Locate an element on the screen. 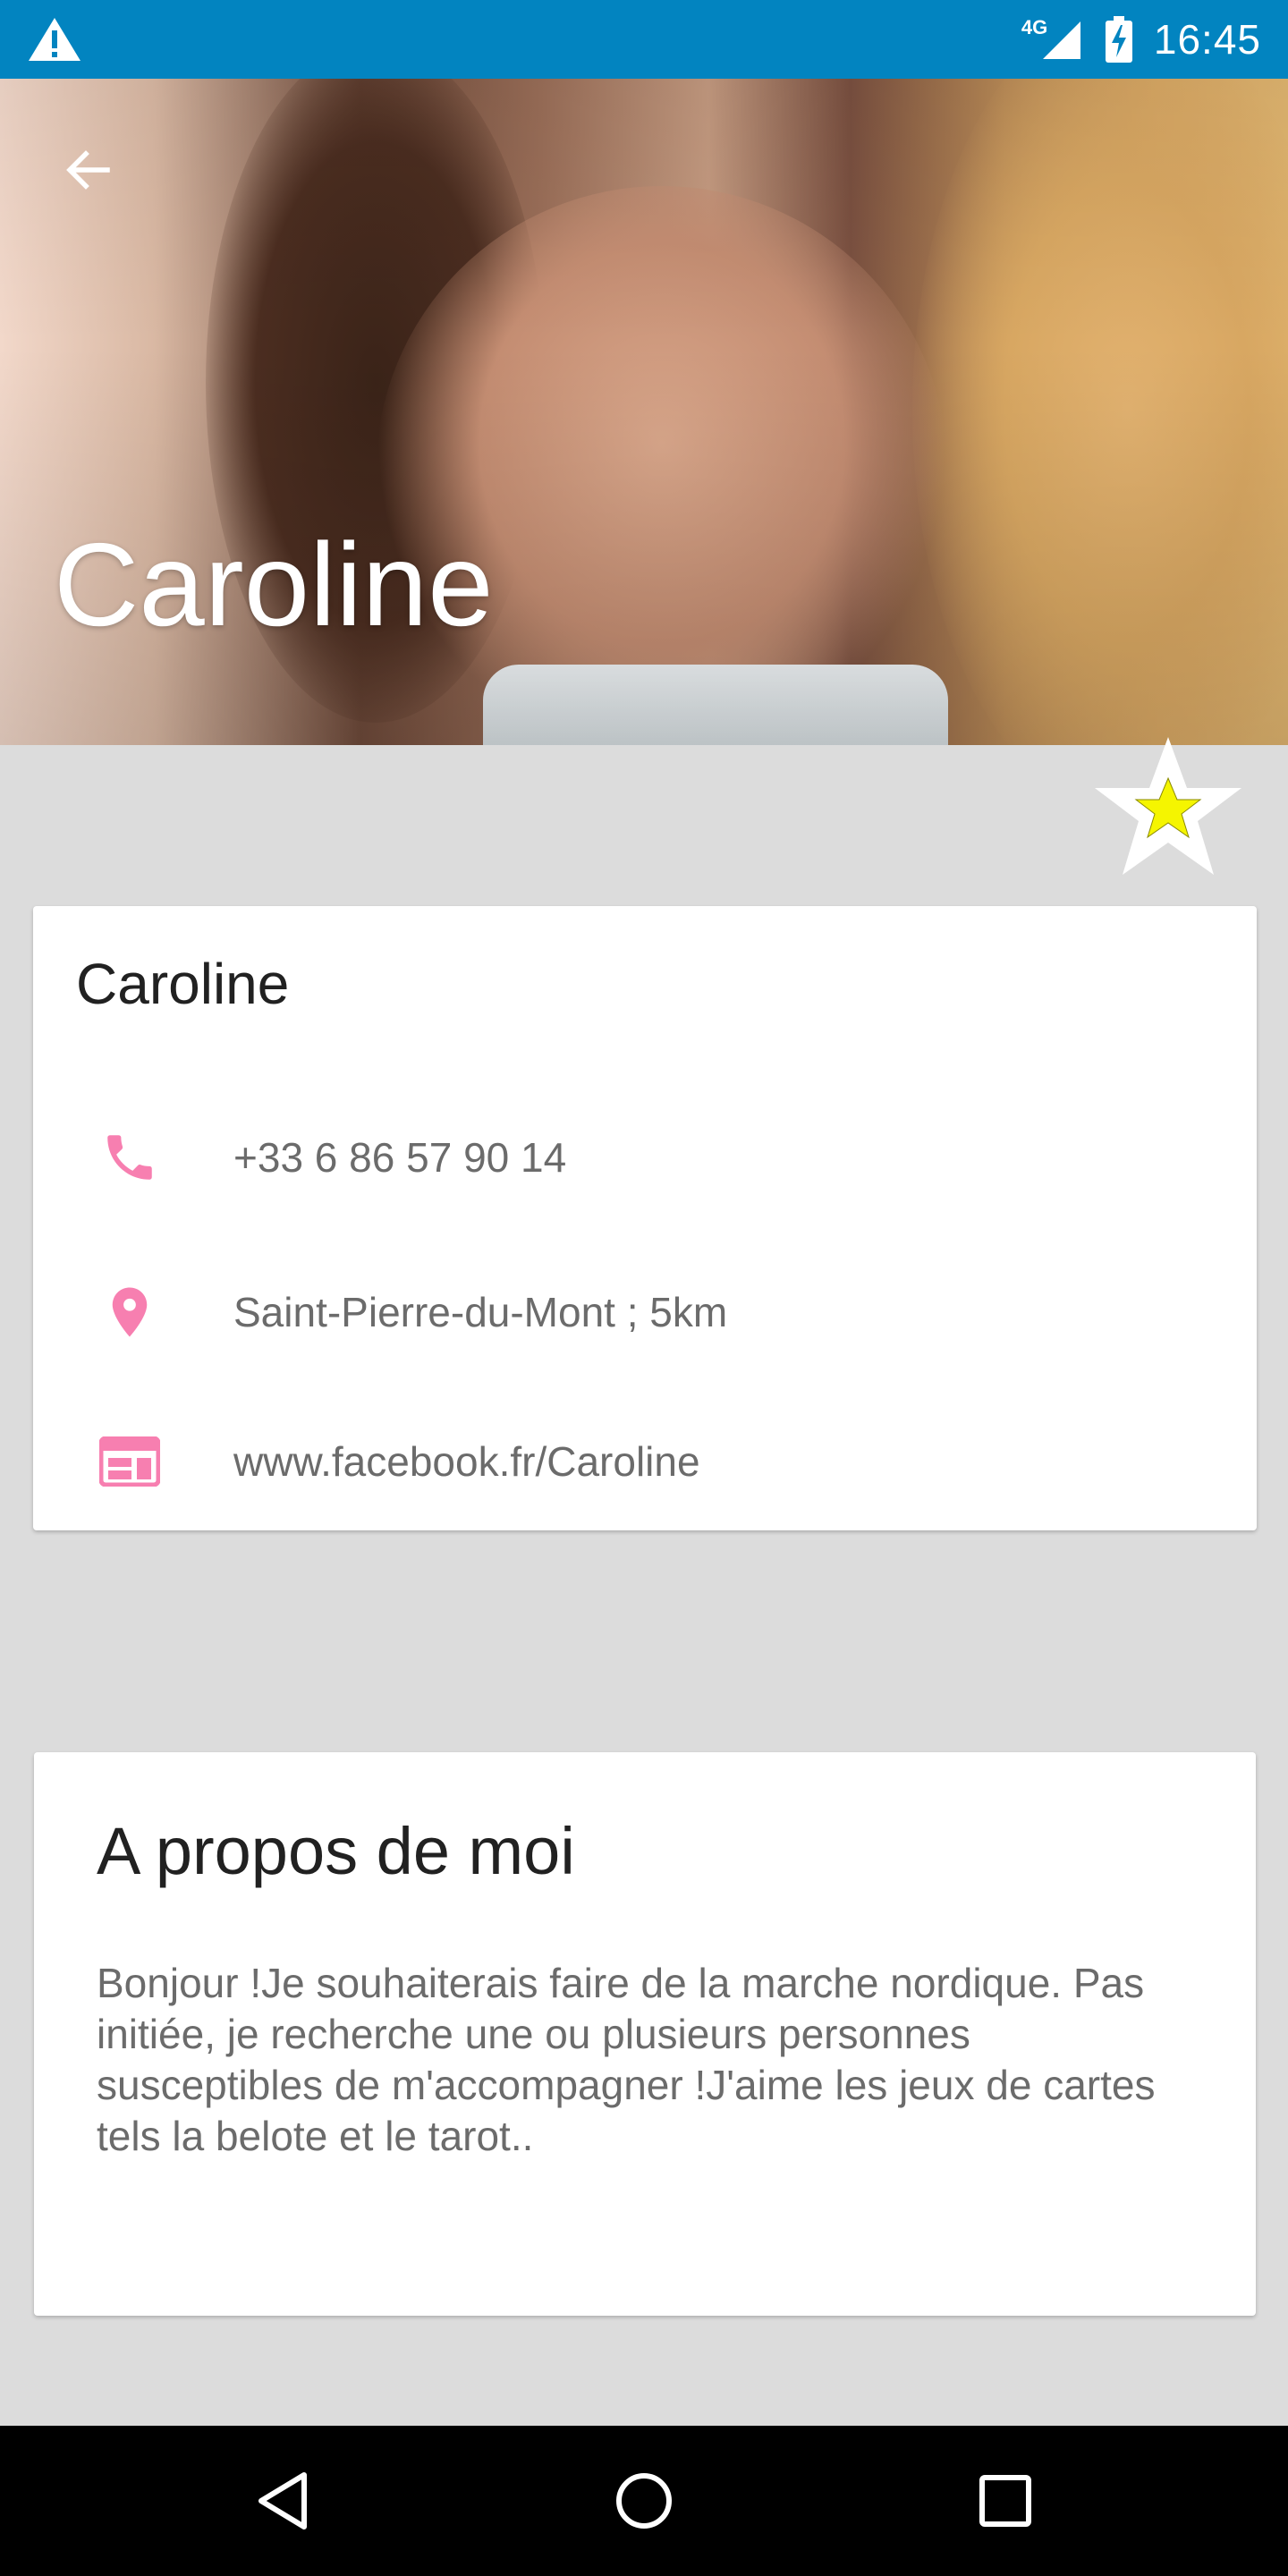  nav-recents-icon is located at coordinates (1005, 2501).